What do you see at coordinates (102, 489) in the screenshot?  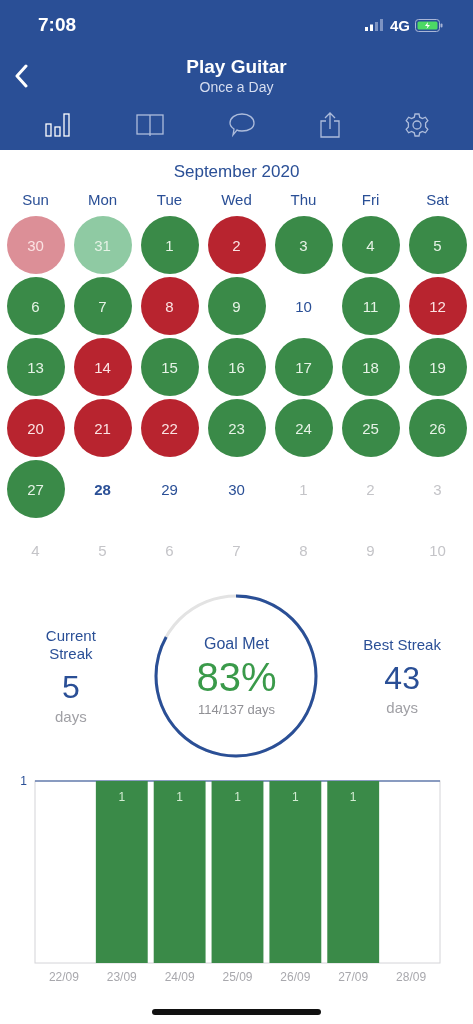 I see `calendar-day: 28` at bounding box center [102, 489].